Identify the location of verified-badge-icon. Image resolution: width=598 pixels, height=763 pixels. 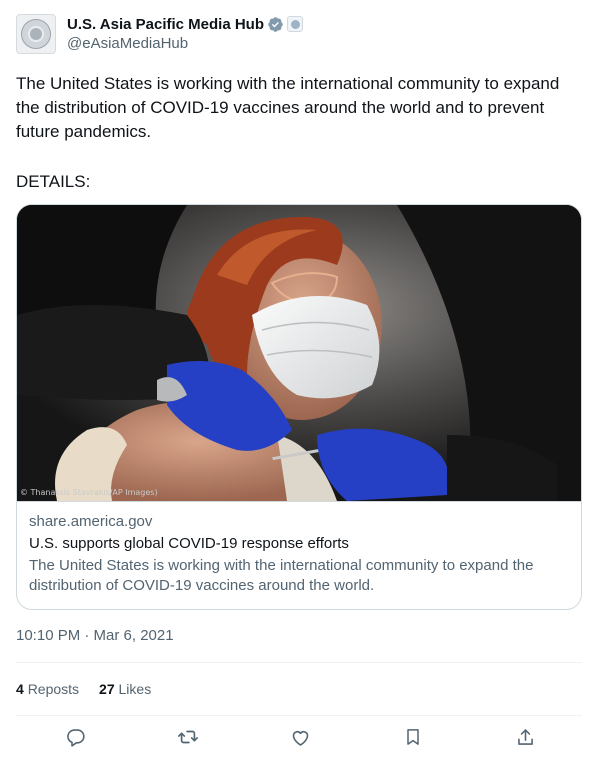
(275, 24).